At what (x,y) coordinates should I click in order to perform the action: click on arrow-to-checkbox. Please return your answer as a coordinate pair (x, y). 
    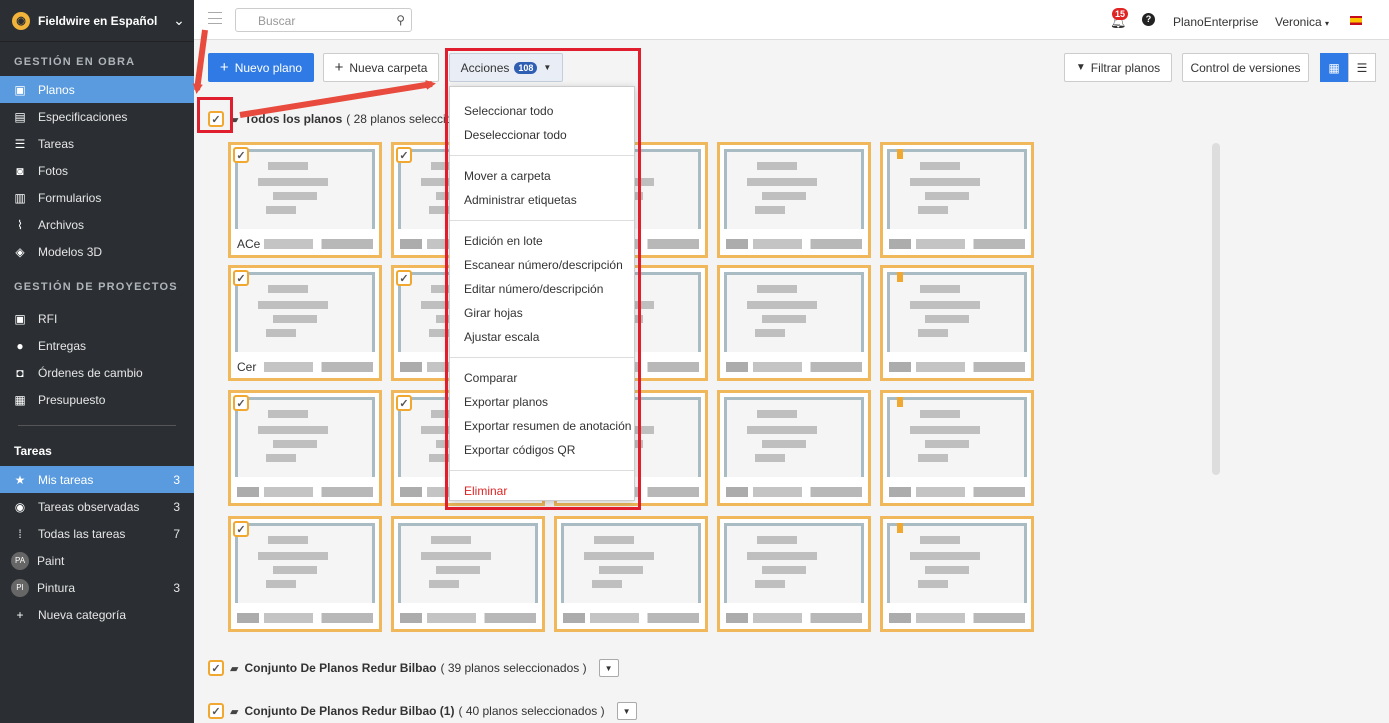
    Looking at the image, I should click on (200, 61).